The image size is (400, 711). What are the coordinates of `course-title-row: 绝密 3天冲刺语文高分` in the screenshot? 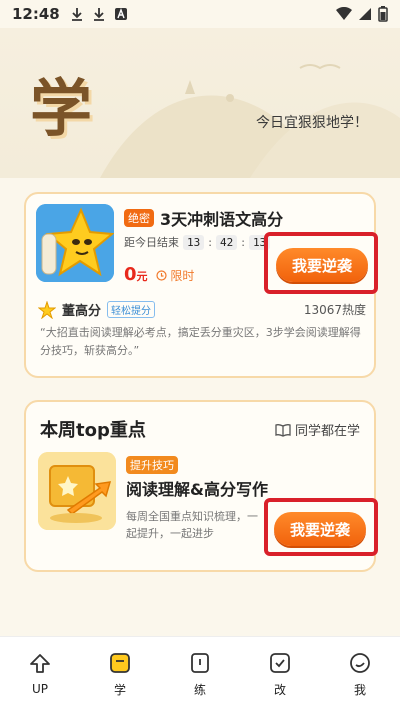 It's located at (203, 218).